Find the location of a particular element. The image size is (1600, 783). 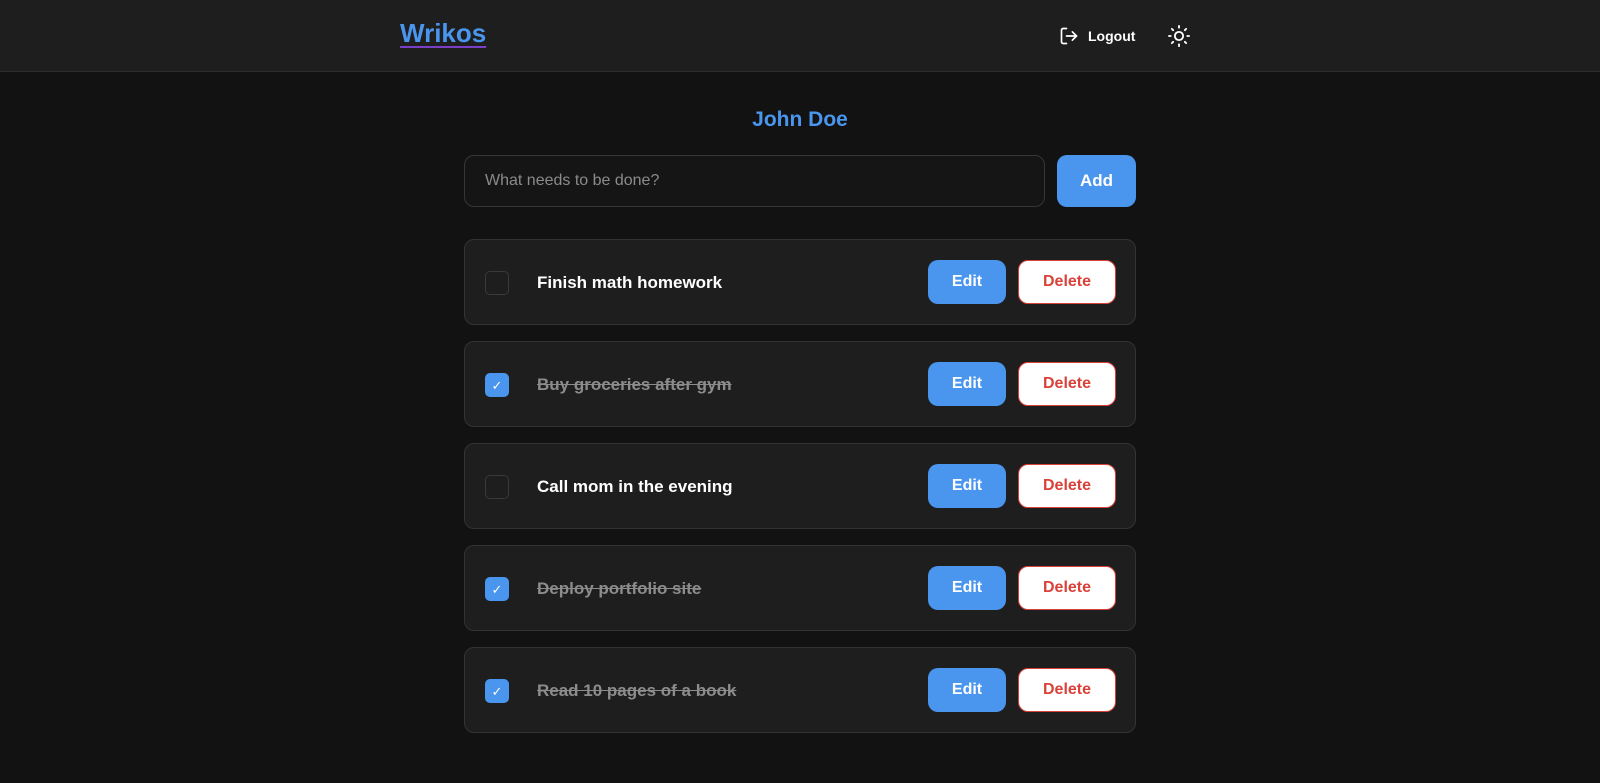

add-task-form: Add is located at coordinates (800, 181).